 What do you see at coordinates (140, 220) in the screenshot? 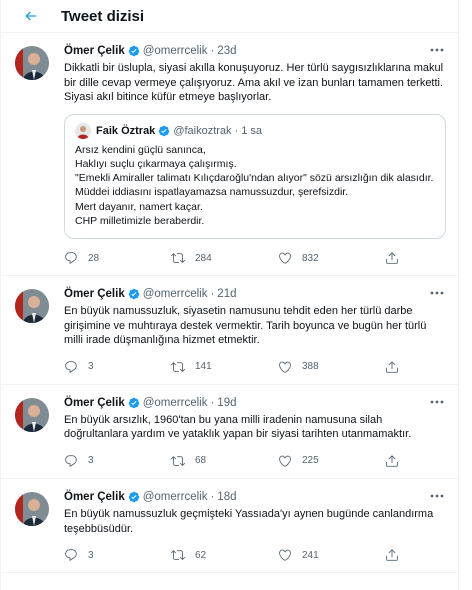
I see `quoted-text-line: CHP milletimizle beraberdir.` at bounding box center [140, 220].